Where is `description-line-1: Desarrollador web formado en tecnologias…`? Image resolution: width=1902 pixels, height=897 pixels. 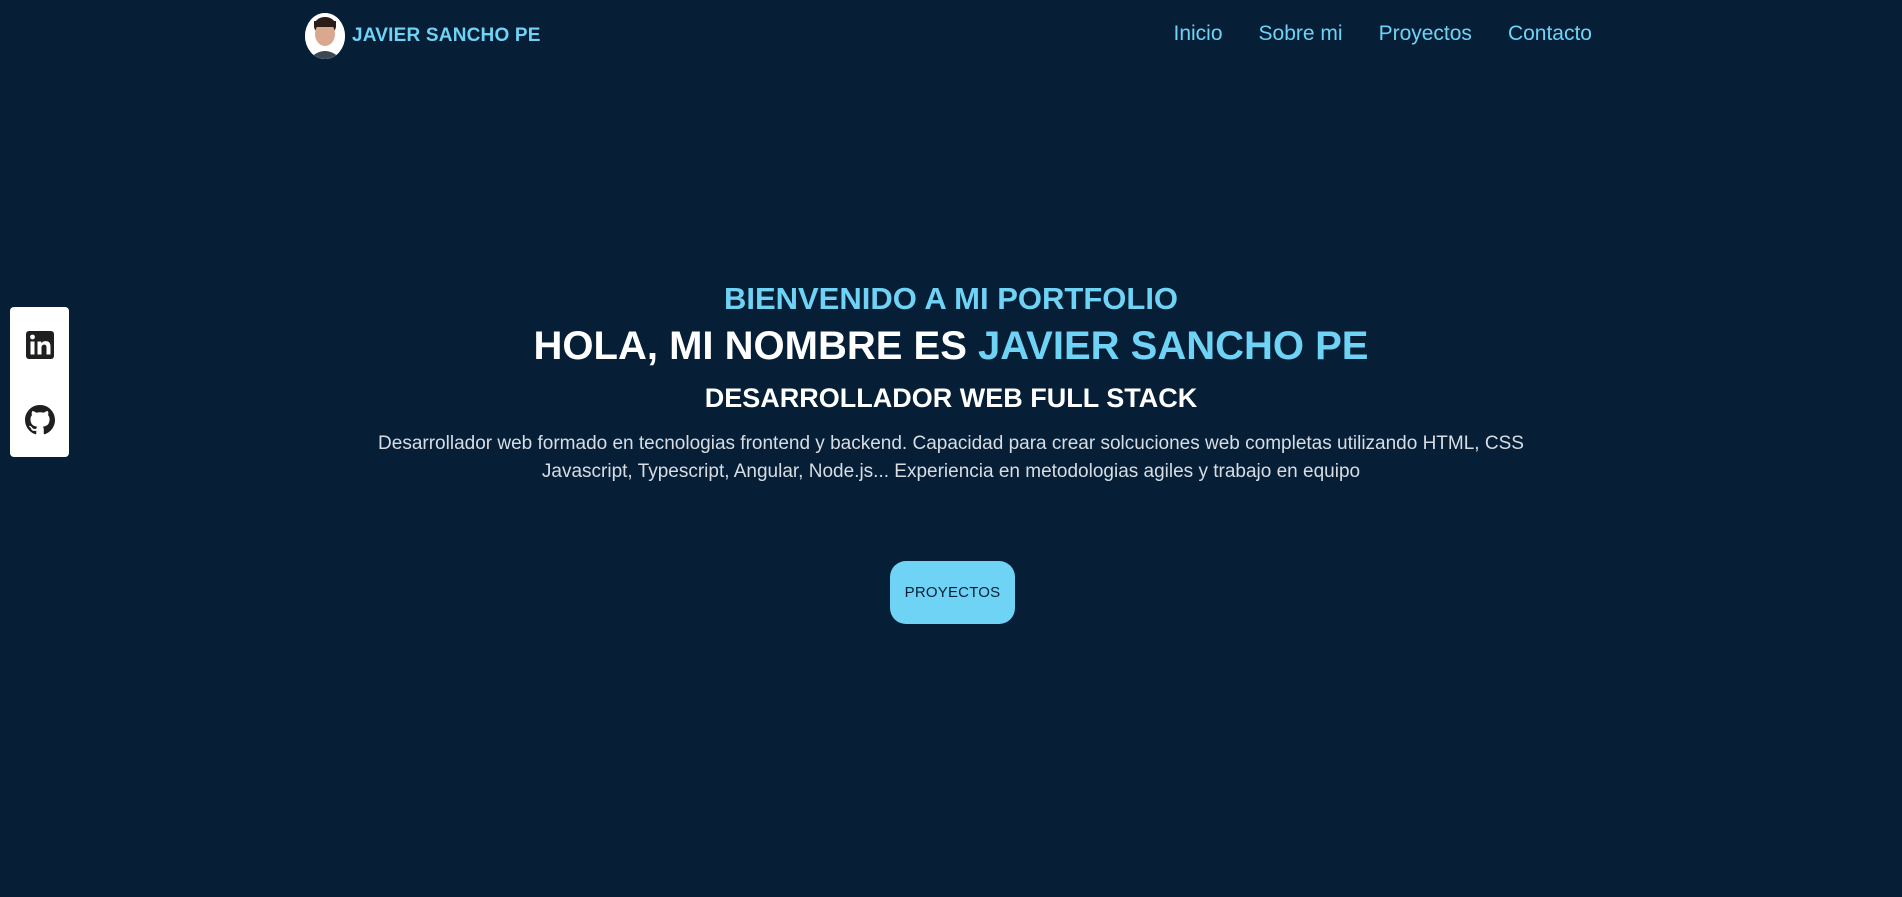 description-line-1: Desarrollador web formado en tecnologias… is located at coordinates (951, 443).